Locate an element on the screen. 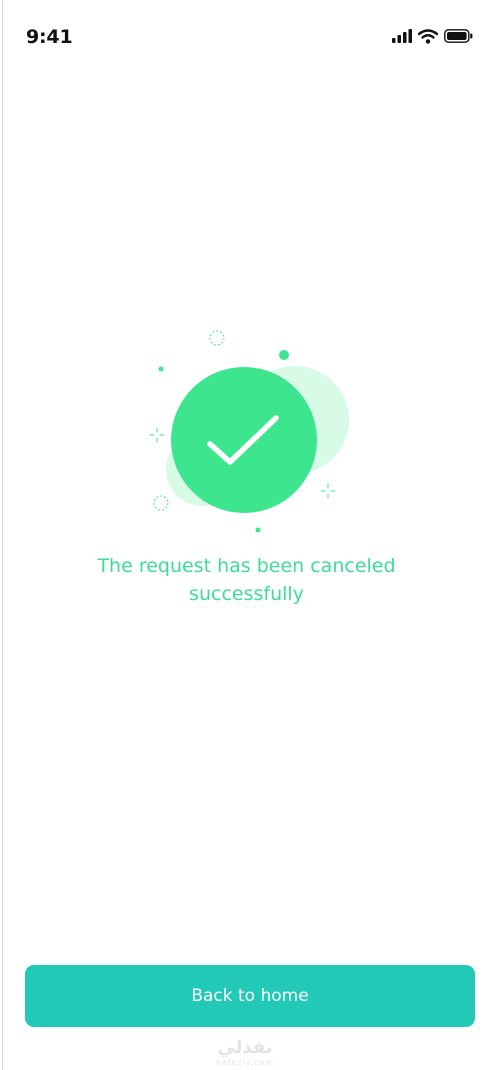  success-illustration is located at coordinates (250, 430).